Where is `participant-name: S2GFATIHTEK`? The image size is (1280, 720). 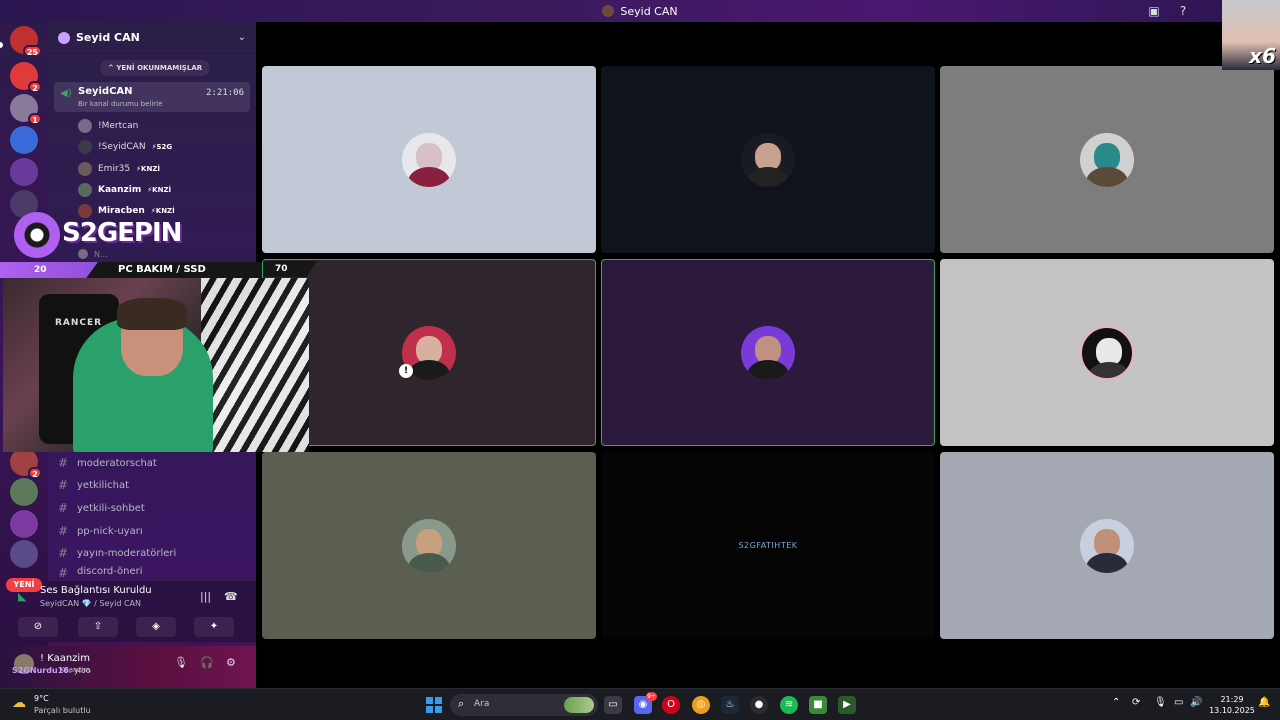
participant-name: S2GFATIHTEK is located at coordinates (768, 545).